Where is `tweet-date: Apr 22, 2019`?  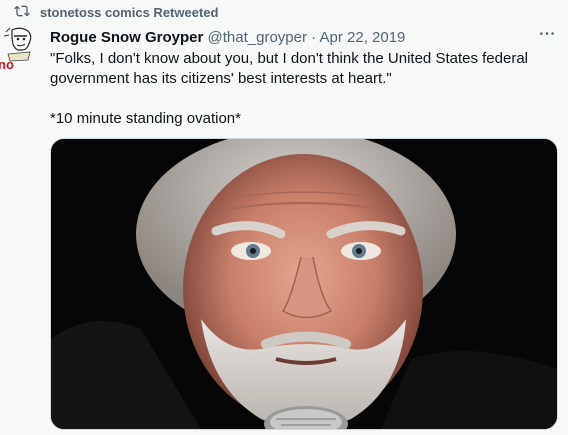
tweet-date: Apr 22, 2019 is located at coordinates (363, 37).